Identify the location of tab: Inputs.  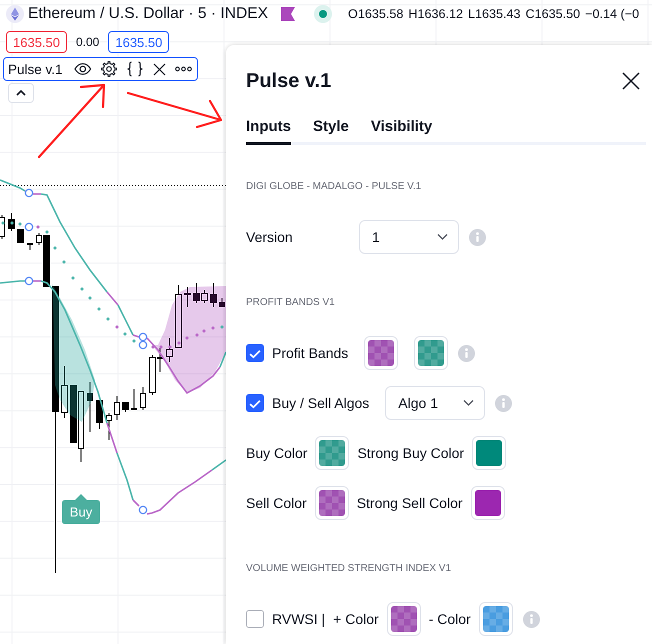
(268, 129).